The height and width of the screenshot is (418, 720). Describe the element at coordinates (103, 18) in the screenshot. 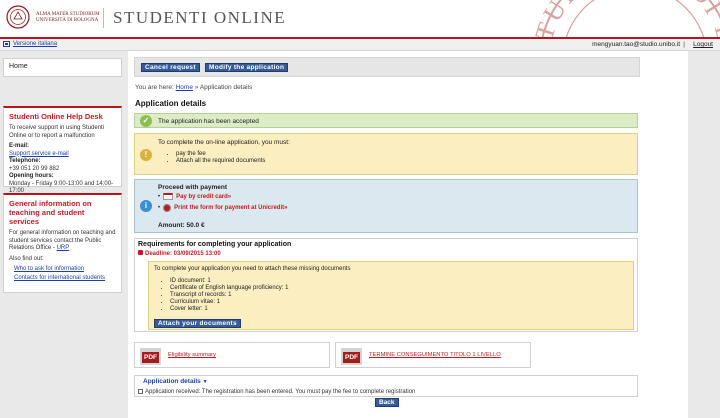

I see `header-divider` at that location.